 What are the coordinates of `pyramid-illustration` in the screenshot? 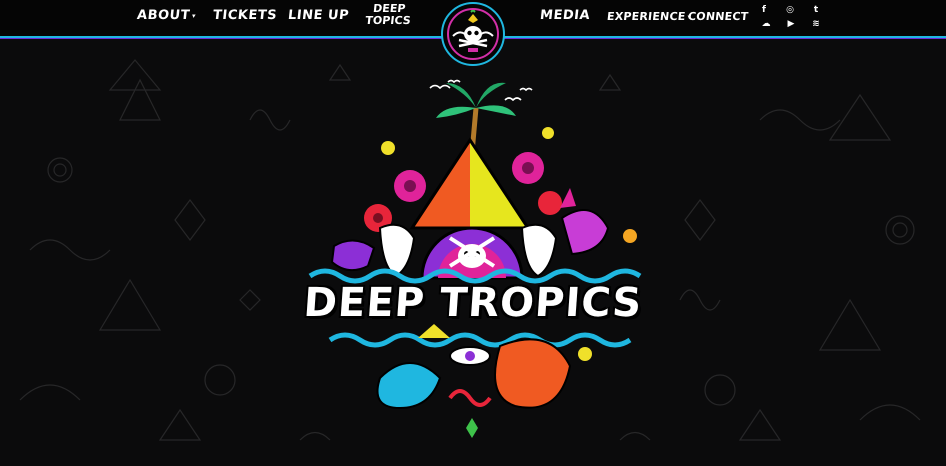 It's located at (470, 183).